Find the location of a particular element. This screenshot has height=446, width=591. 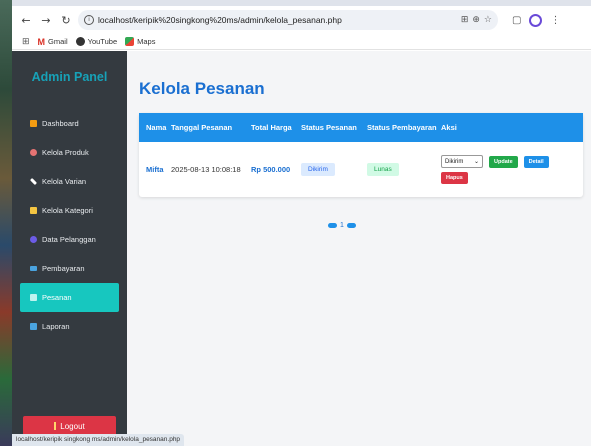

pagination: 1 is located at coordinates (342, 225).